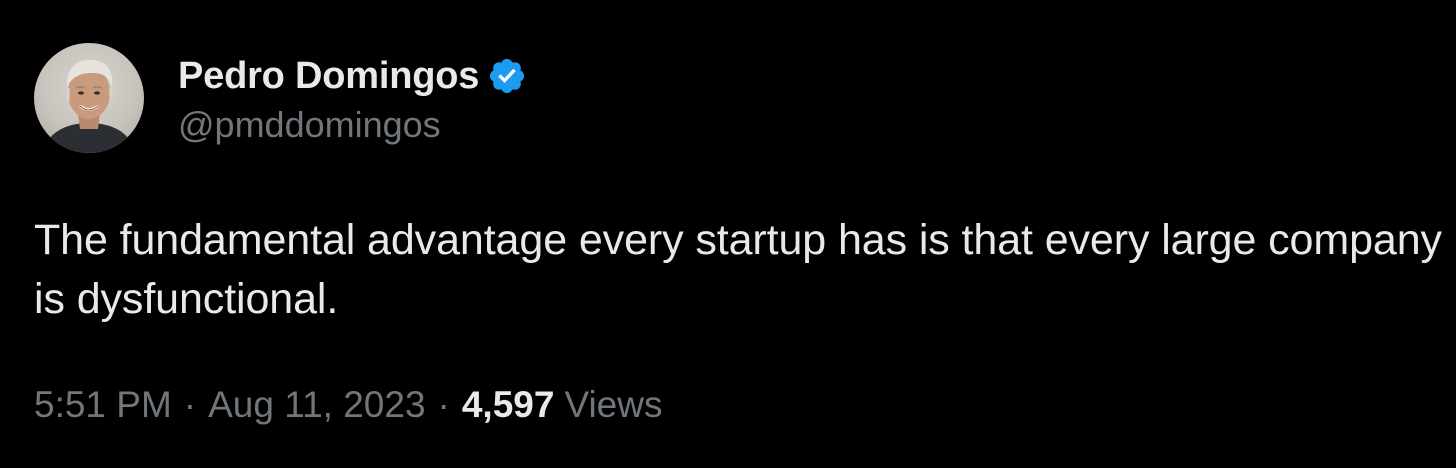  What do you see at coordinates (328, 76) in the screenshot?
I see `author-display-name: Pedro Domingos` at bounding box center [328, 76].